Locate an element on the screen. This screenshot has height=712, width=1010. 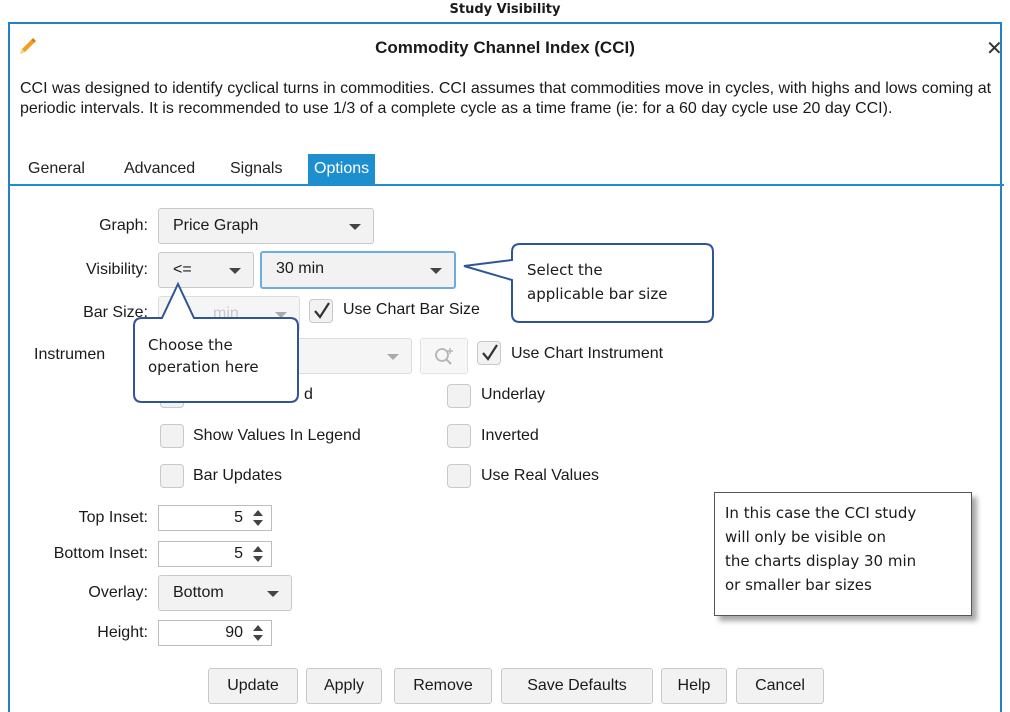
operation-callout-line1: Choose the is located at coordinates (190, 345).